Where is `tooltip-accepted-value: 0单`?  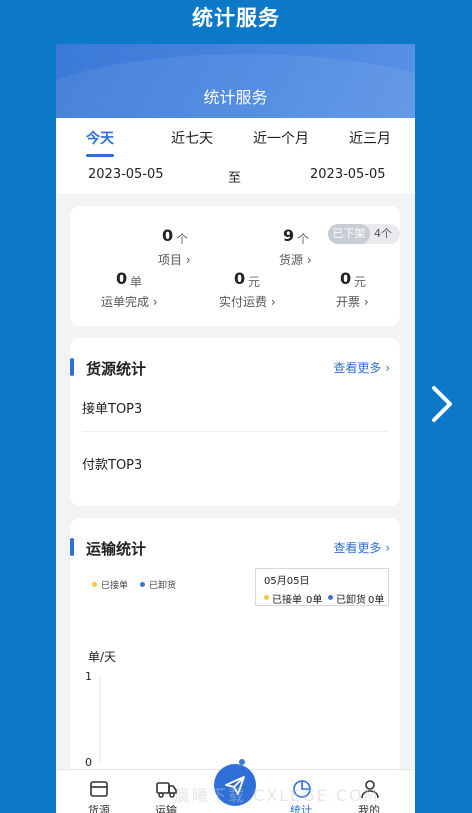 tooltip-accepted-value: 0单 is located at coordinates (314, 600).